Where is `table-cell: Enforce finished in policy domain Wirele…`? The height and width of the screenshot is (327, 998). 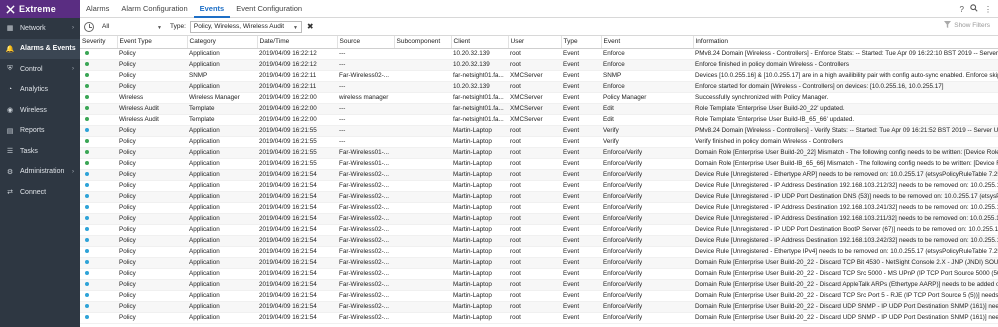
table-cell: Enforce finished in policy domain Wirele… is located at coordinates (845, 65).